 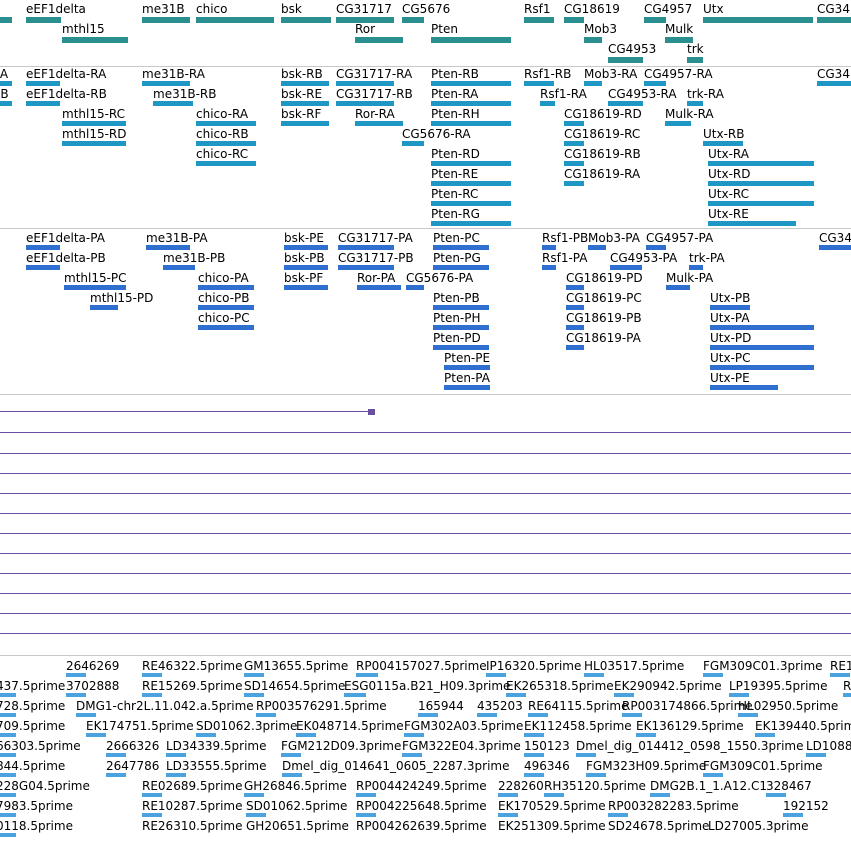 What do you see at coordinates (689, 114) in the screenshot?
I see `transcript-label: Mulk-RA` at bounding box center [689, 114].